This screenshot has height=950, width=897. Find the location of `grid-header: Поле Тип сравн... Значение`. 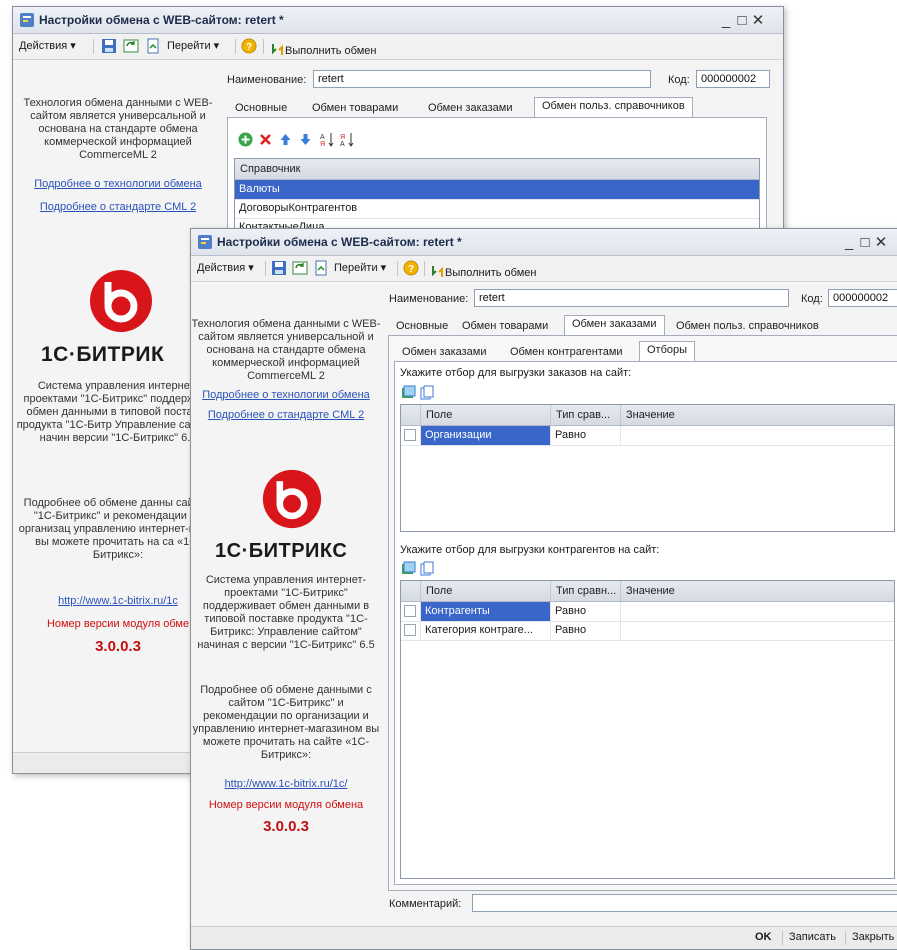

grid-header: Поле Тип сравн... Значение is located at coordinates (647, 591).